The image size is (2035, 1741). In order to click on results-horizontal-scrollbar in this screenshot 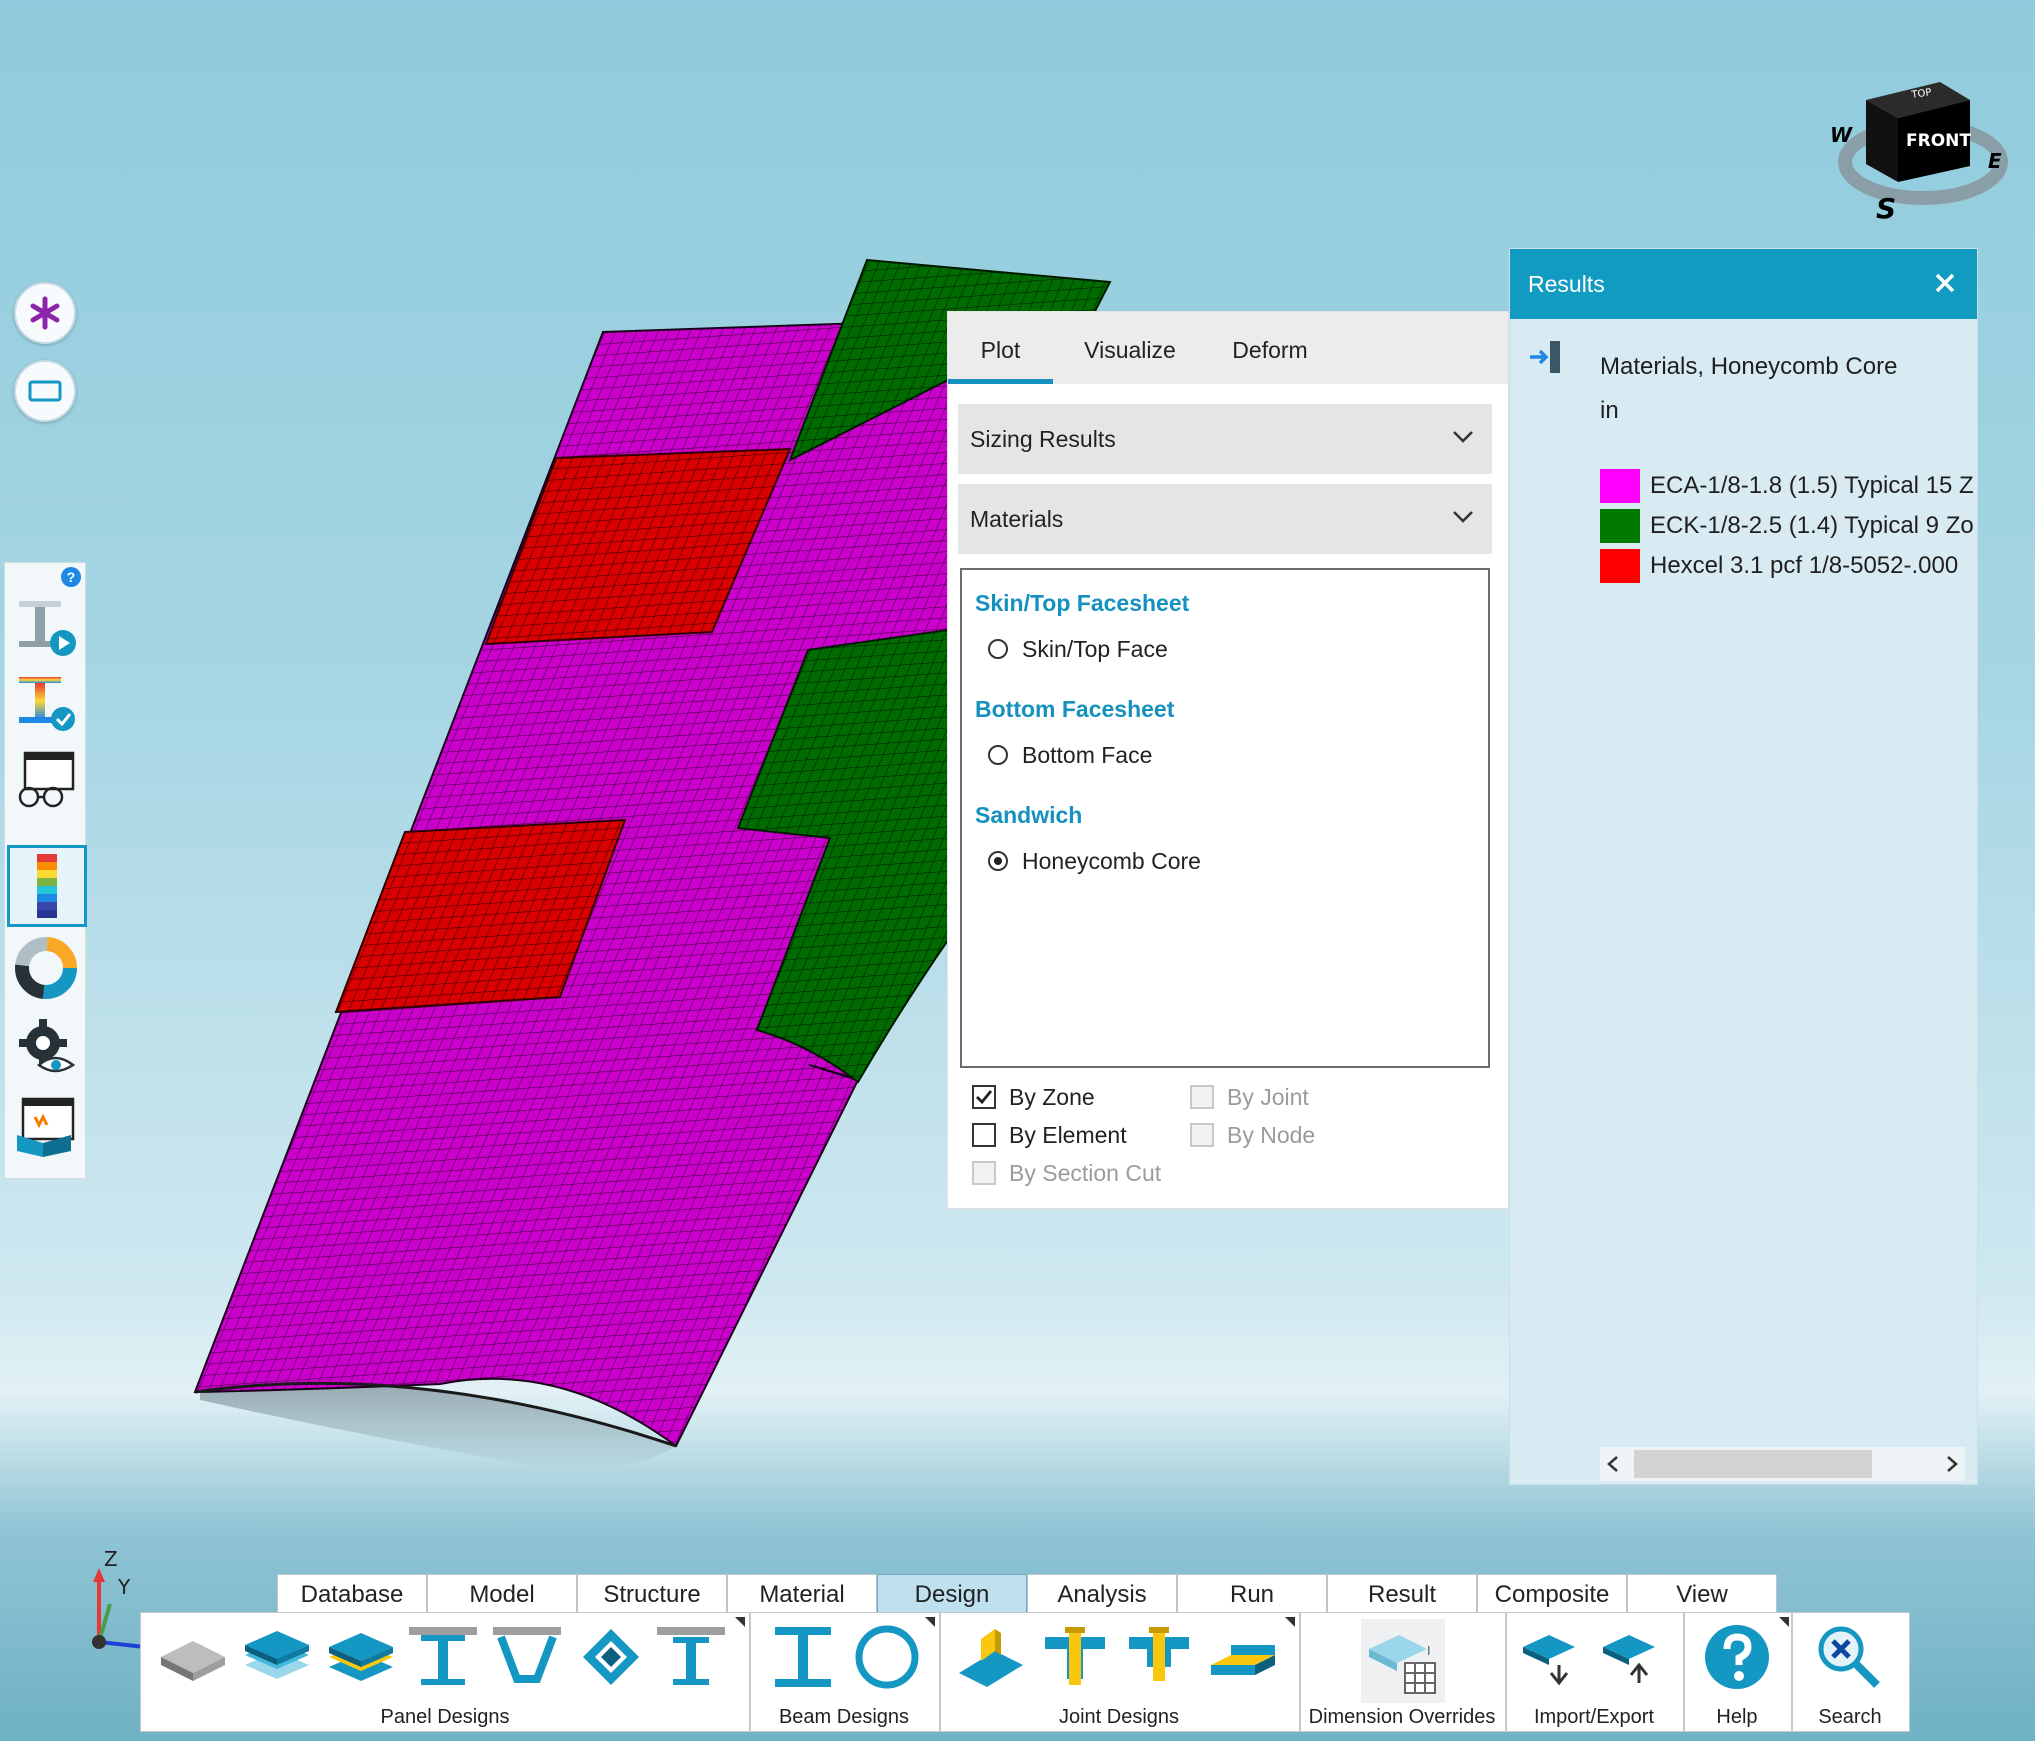, I will do `click(1782, 1464)`.